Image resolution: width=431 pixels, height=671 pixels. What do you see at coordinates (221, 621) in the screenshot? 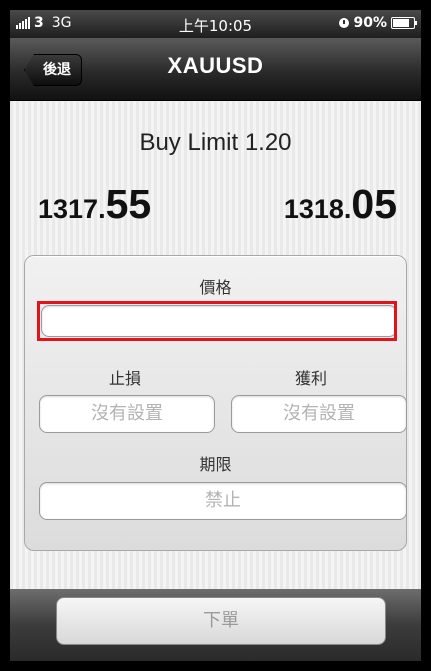
I see `place-order-button: 下單` at bounding box center [221, 621].